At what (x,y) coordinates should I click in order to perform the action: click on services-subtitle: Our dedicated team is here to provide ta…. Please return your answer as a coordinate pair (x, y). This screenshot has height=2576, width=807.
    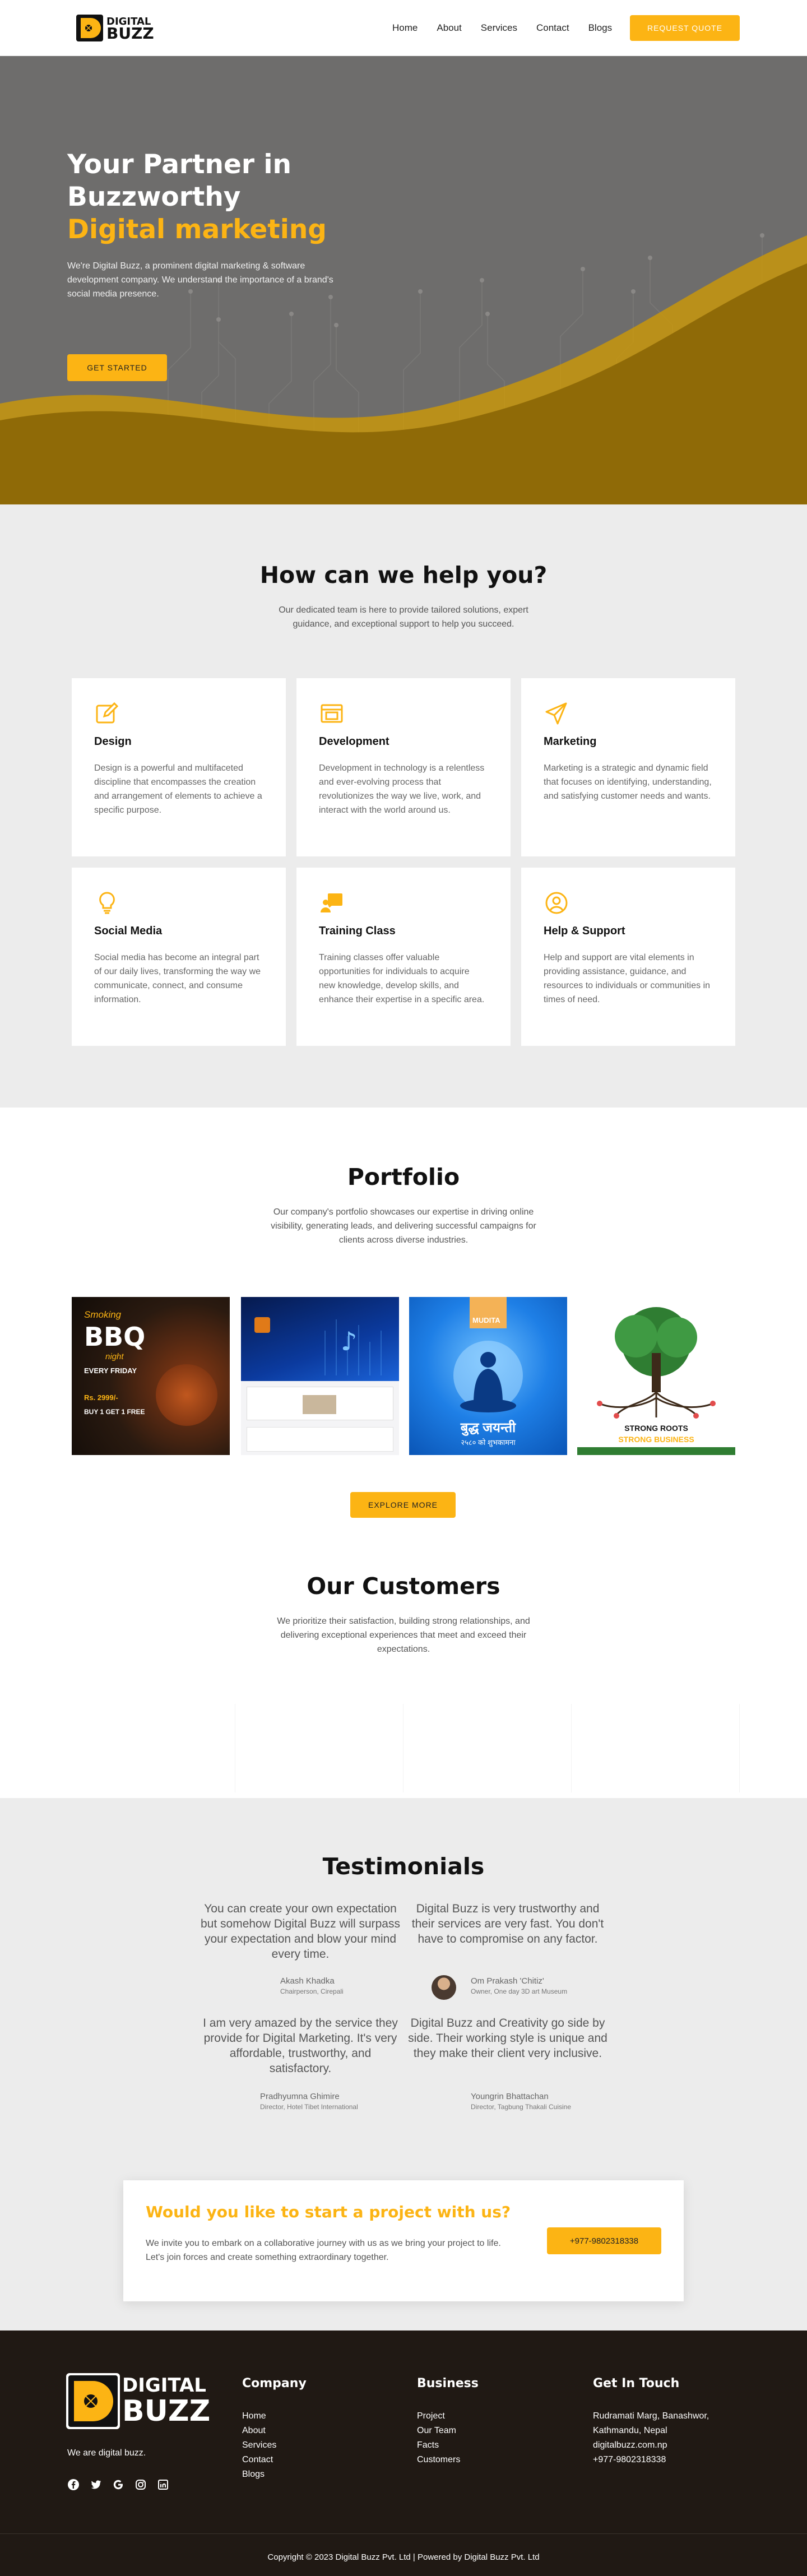
    Looking at the image, I should click on (403, 617).